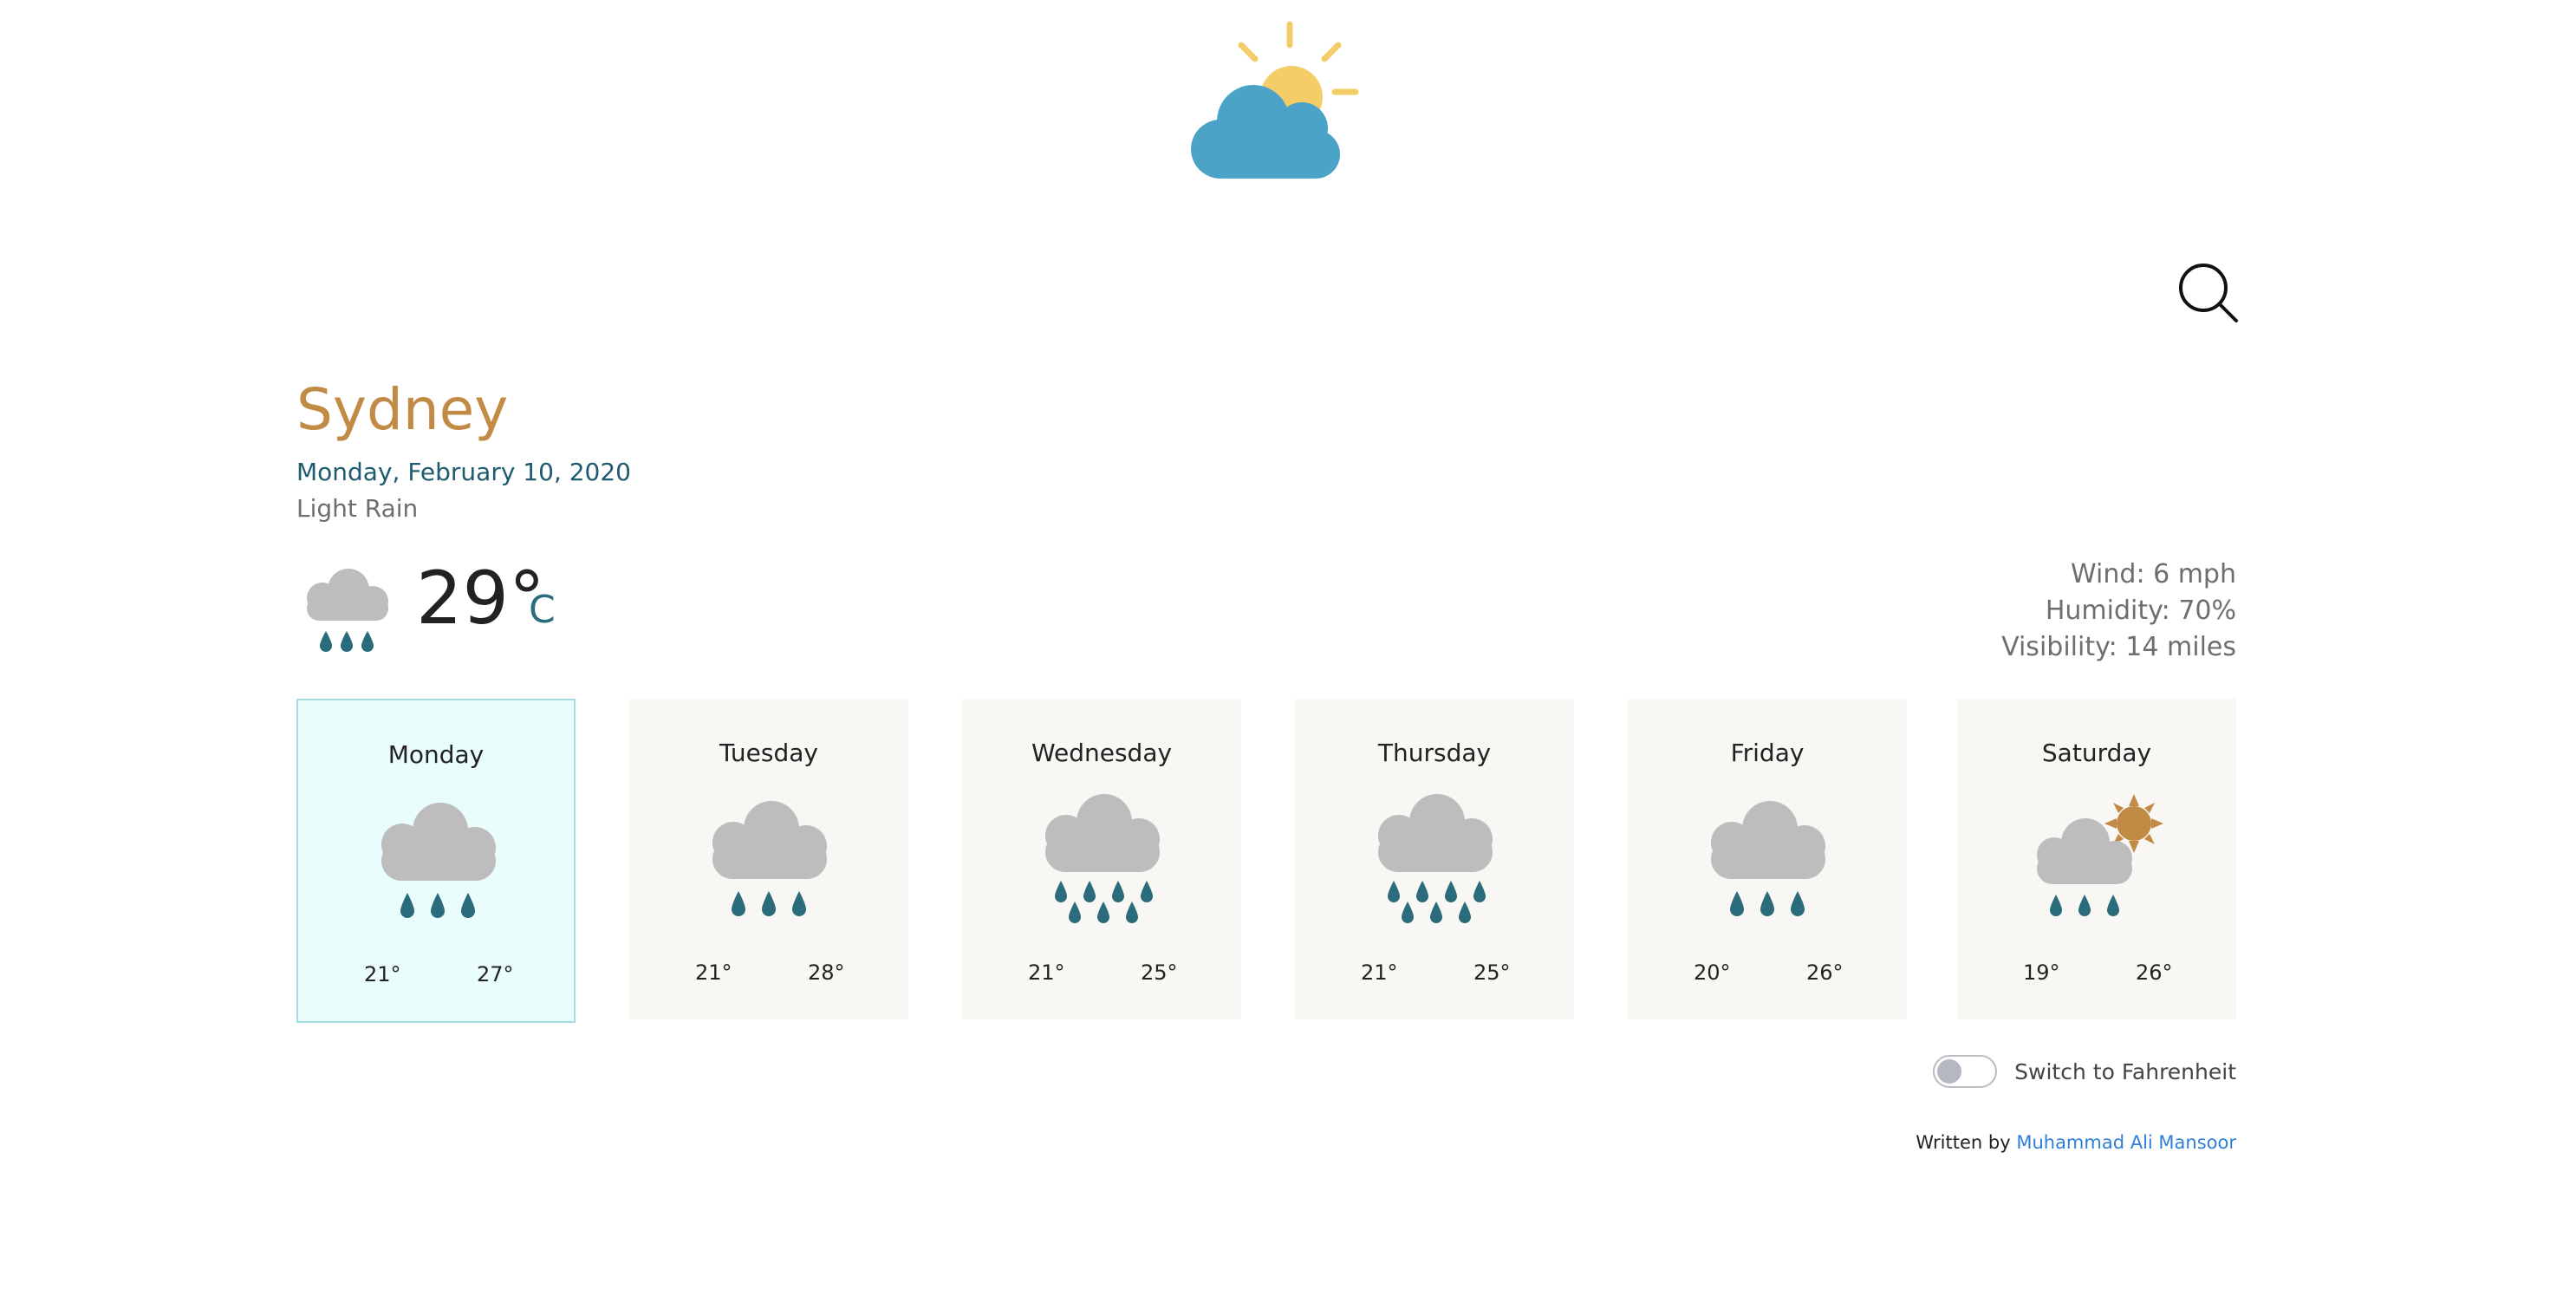 The width and height of the screenshot is (2576, 1302). Describe the element at coordinates (1949, 1071) in the screenshot. I see `toggle-knob` at that location.